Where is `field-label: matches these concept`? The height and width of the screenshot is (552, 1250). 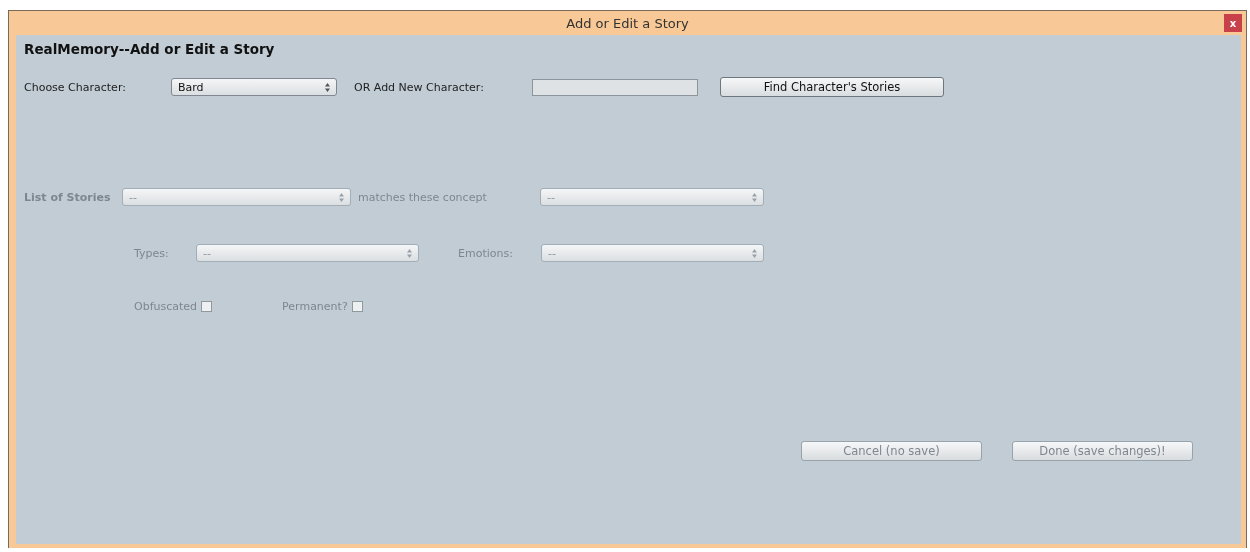
field-label: matches these concept is located at coordinates (423, 197).